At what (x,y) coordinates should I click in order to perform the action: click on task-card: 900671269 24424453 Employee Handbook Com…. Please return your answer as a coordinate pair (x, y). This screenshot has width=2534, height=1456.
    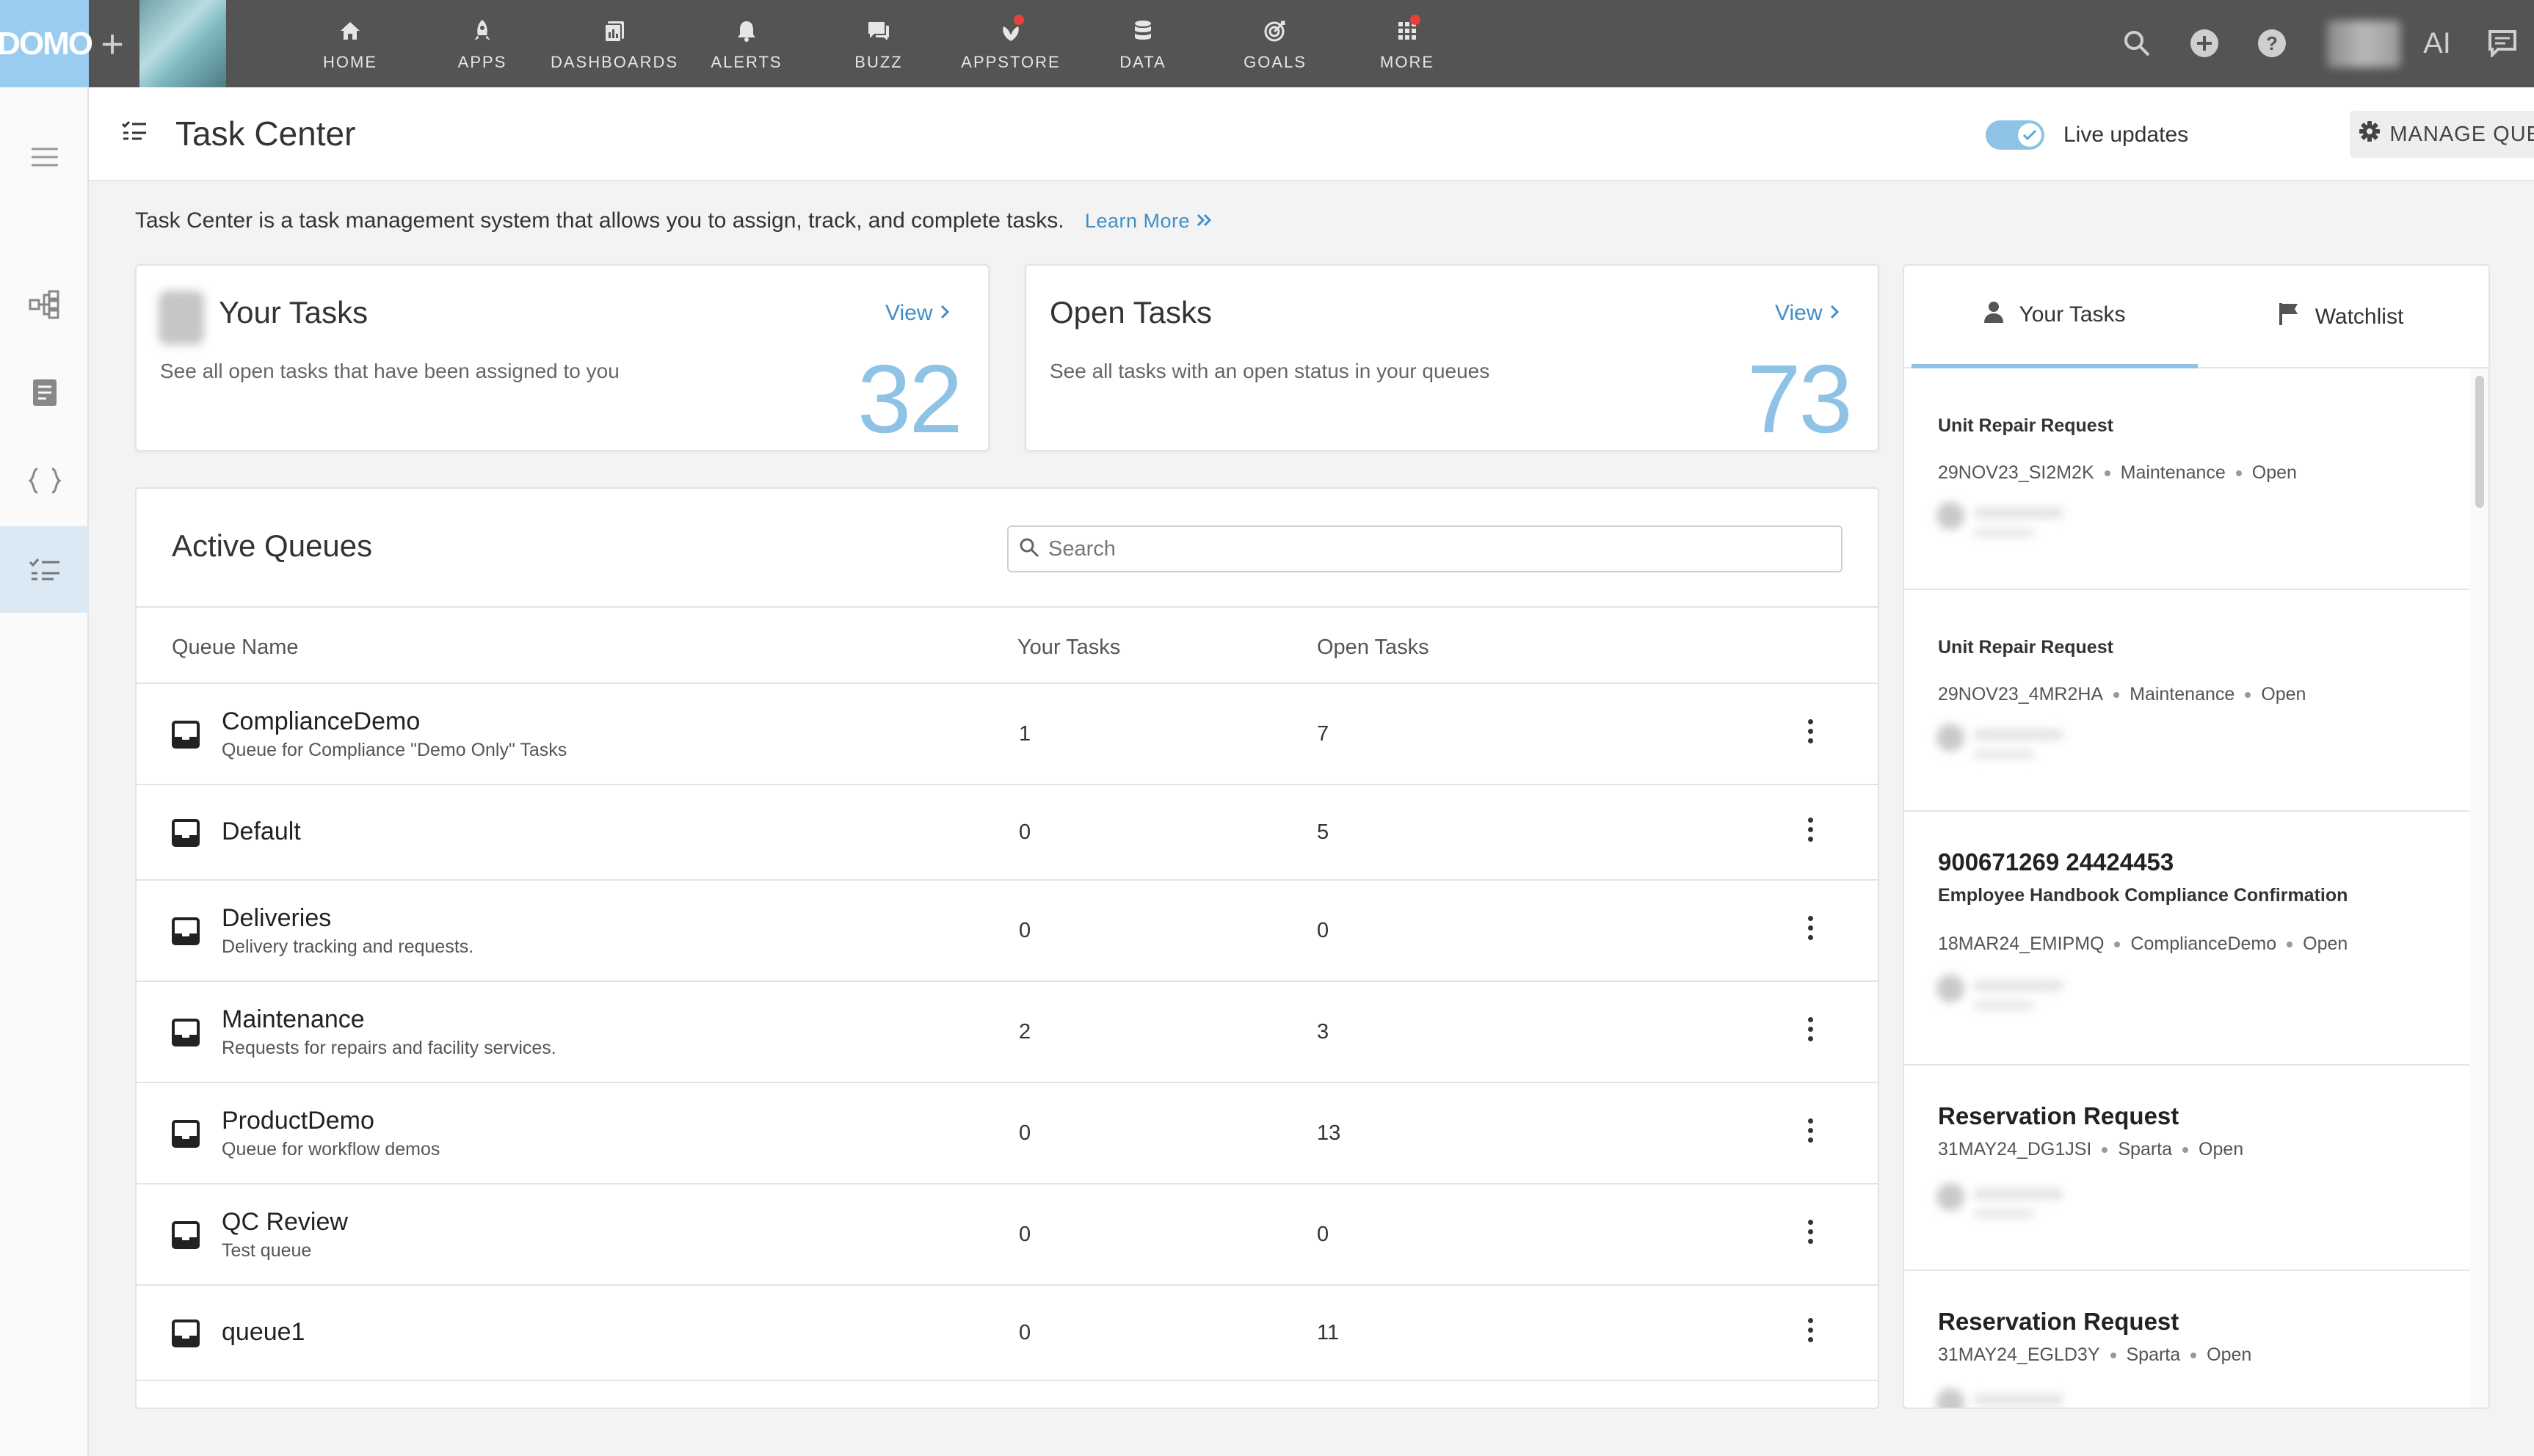
    Looking at the image, I should click on (2186, 939).